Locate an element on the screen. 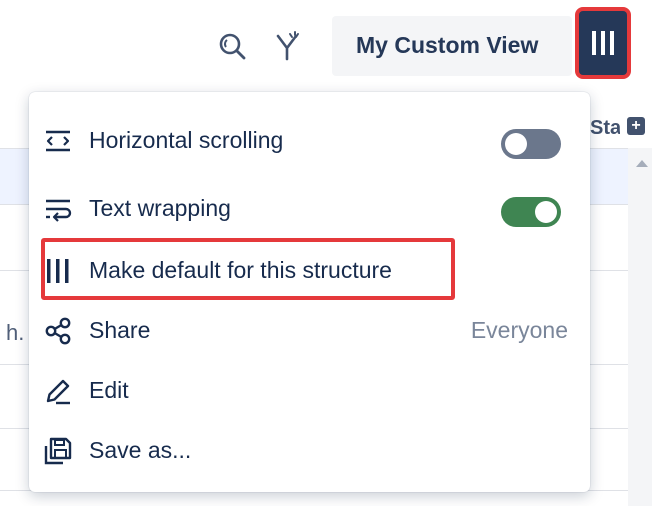 The width and height of the screenshot is (652, 506). text-wrap-icon is located at coordinates (59, 210).